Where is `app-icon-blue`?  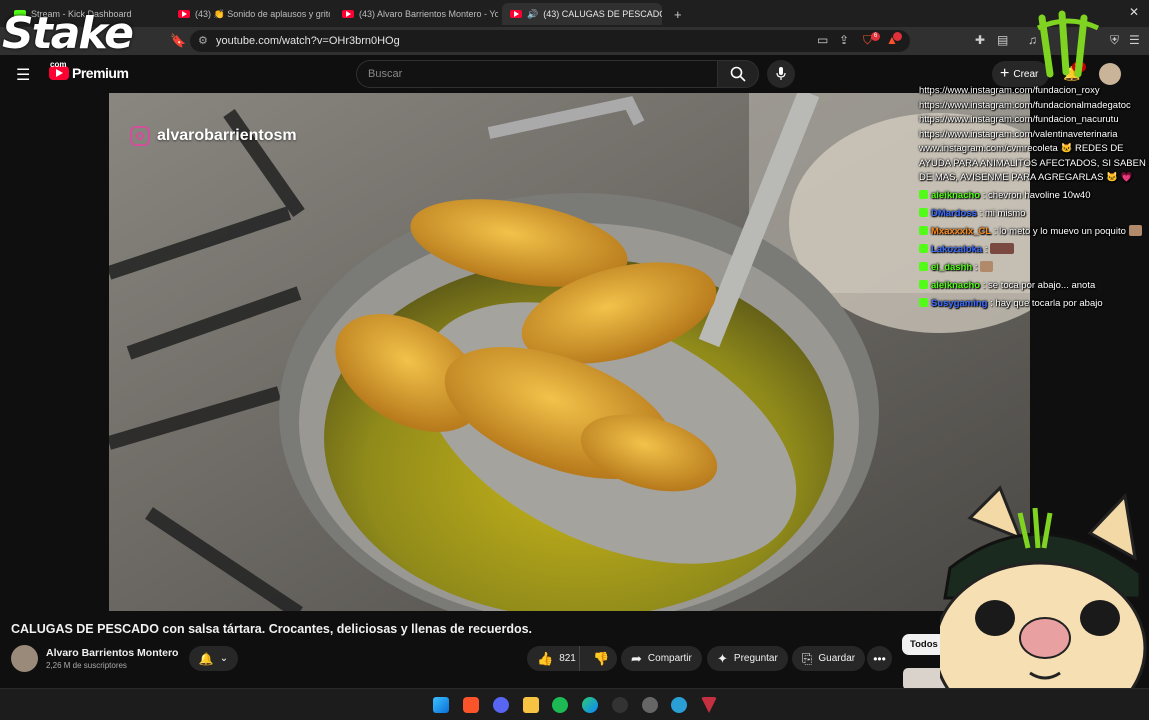 app-icon-blue is located at coordinates (679, 705).